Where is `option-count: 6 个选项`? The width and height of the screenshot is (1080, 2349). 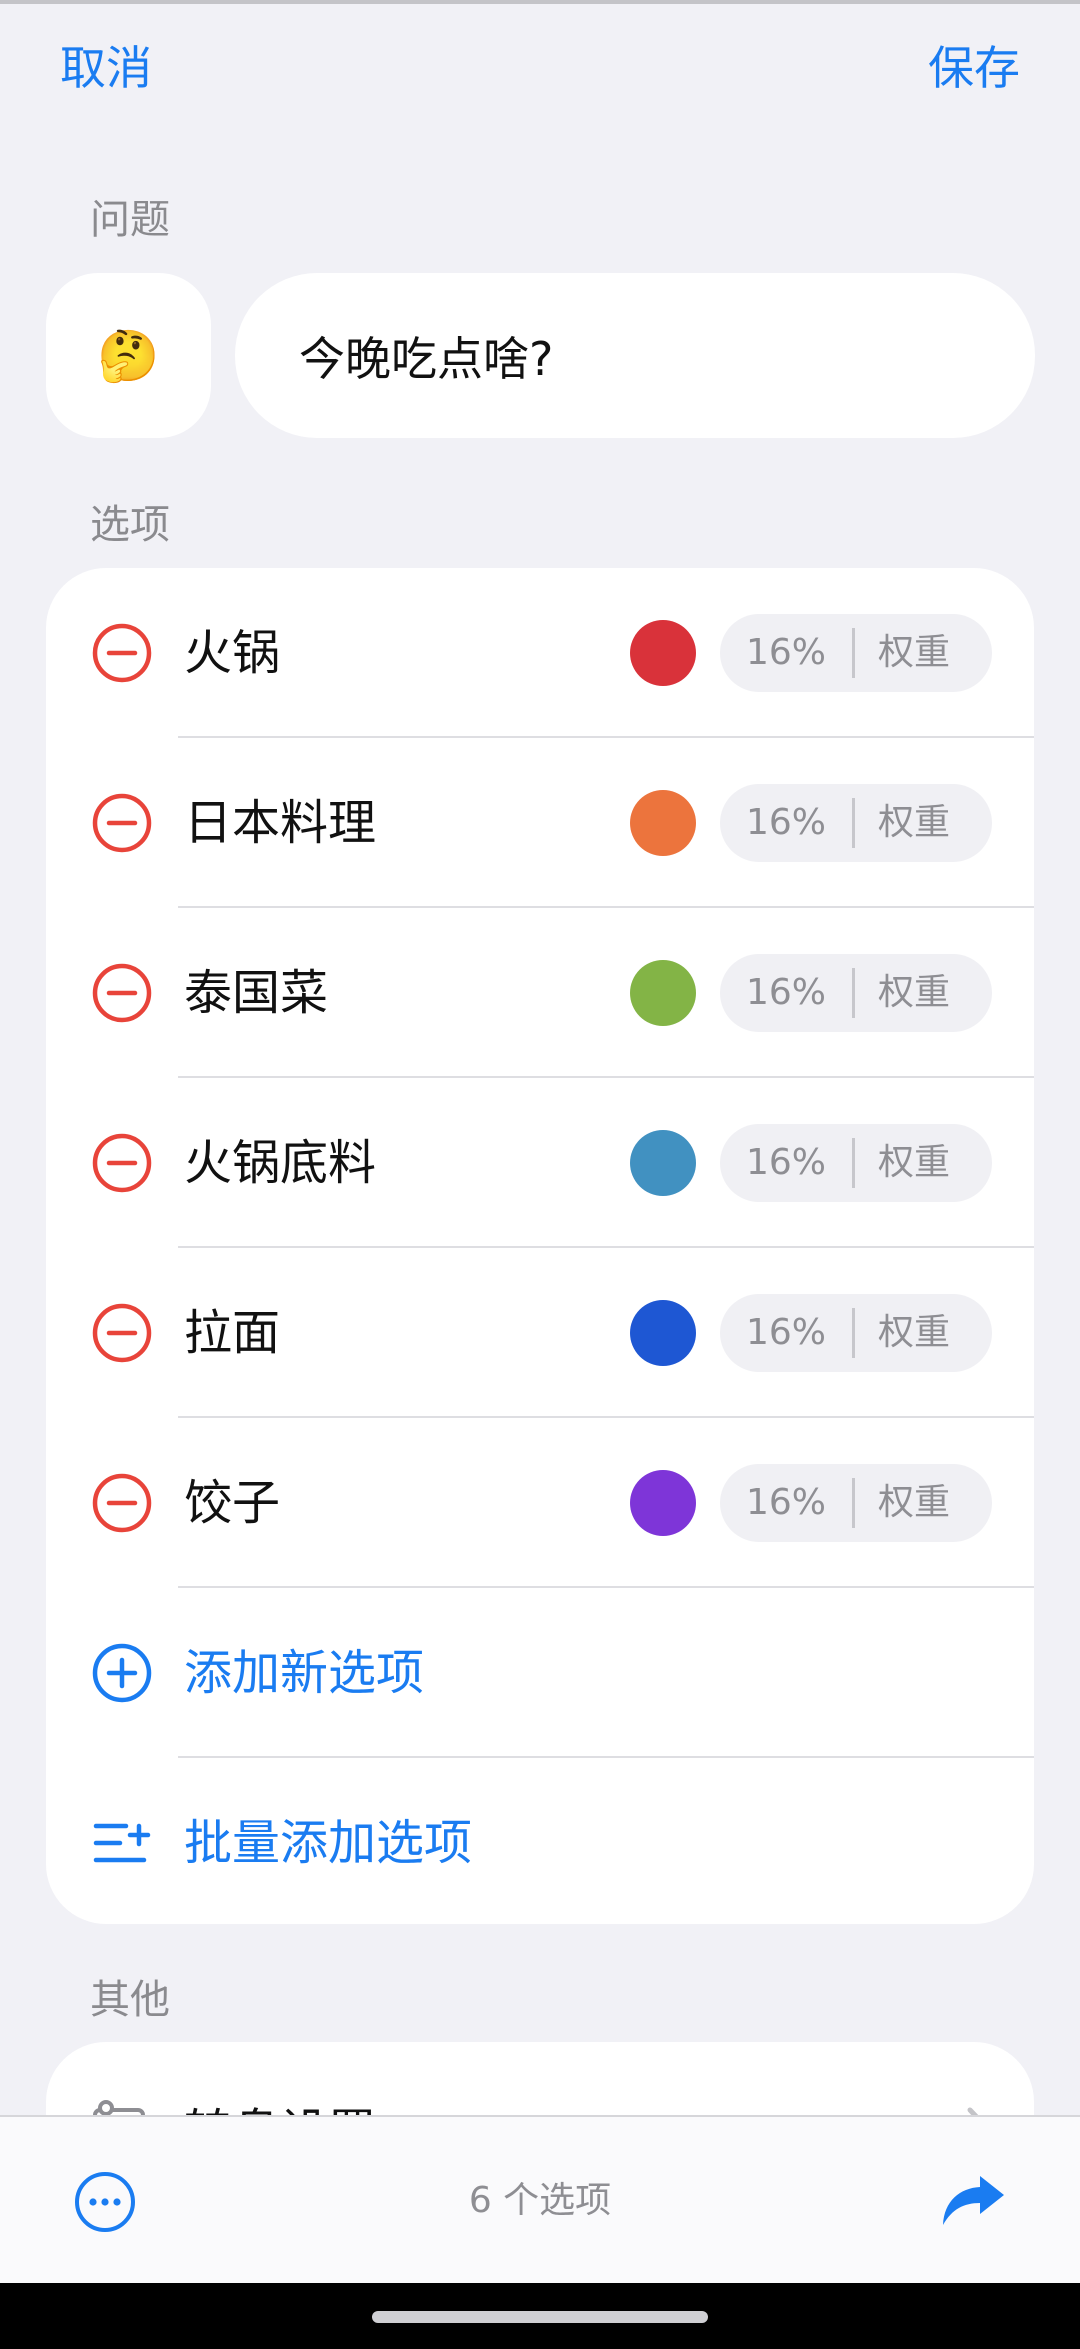 option-count: 6 个选项 is located at coordinates (540, 2200).